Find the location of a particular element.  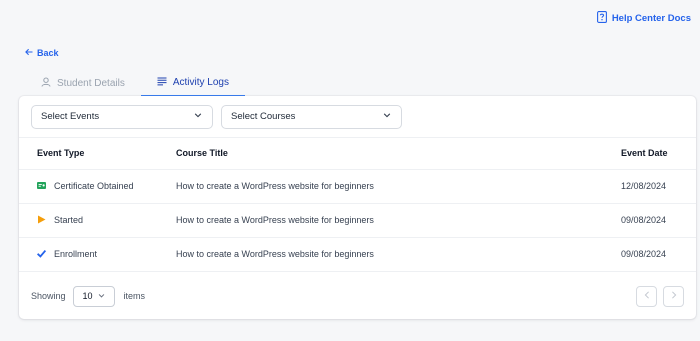

showing-label: Showing is located at coordinates (48, 296).